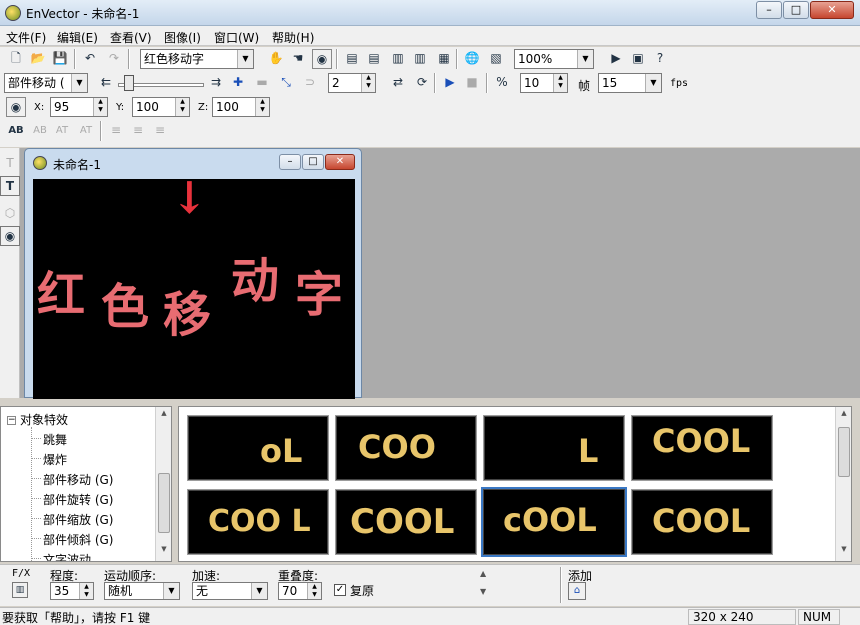  What do you see at coordinates (197, 59) in the screenshot?
I see `text-select: 红色移动字 ▼` at bounding box center [197, 59].